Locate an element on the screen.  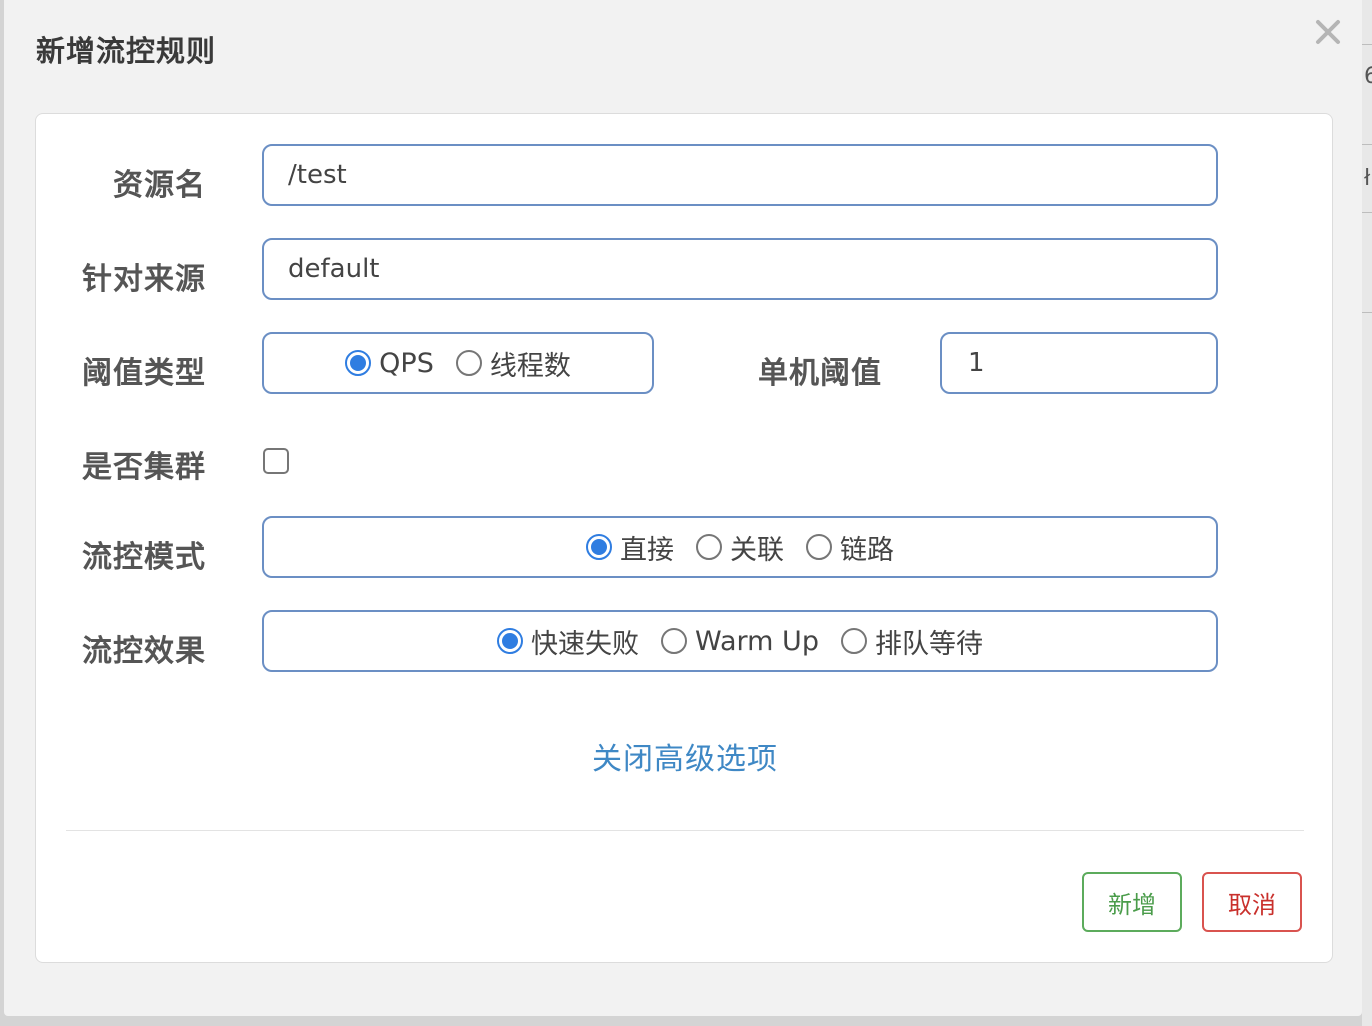
footer-divider is located at coordinates (685, 830).